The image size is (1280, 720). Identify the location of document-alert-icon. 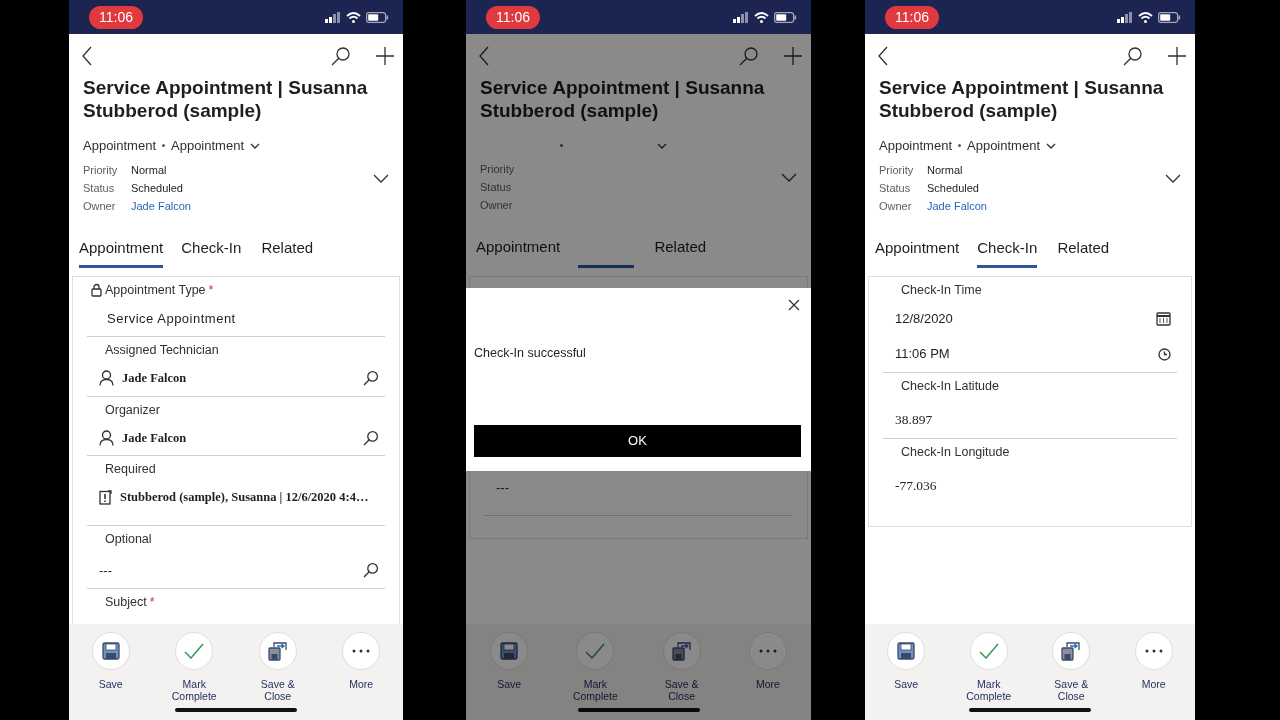
(105, 497).